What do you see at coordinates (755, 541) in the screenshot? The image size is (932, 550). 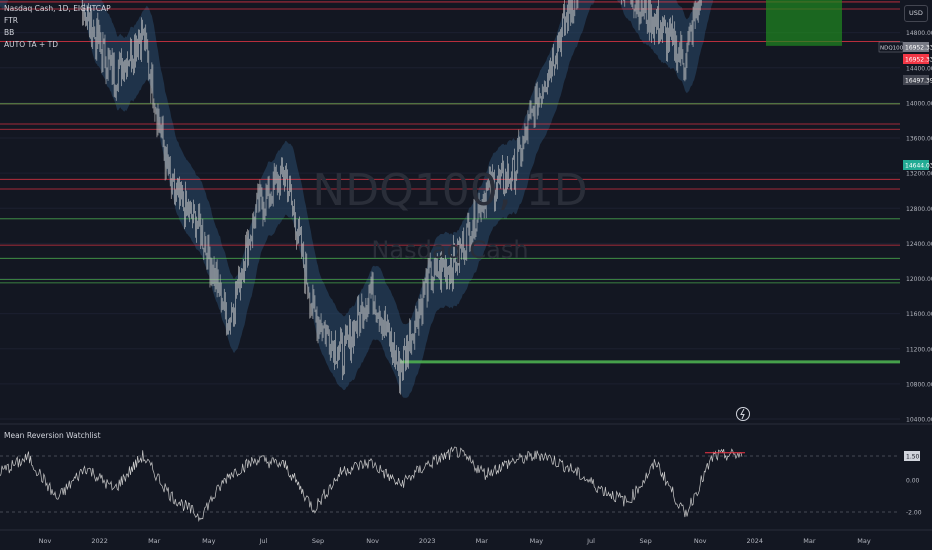 I see `svg-text: 2024` at bounding box center [755, 541].